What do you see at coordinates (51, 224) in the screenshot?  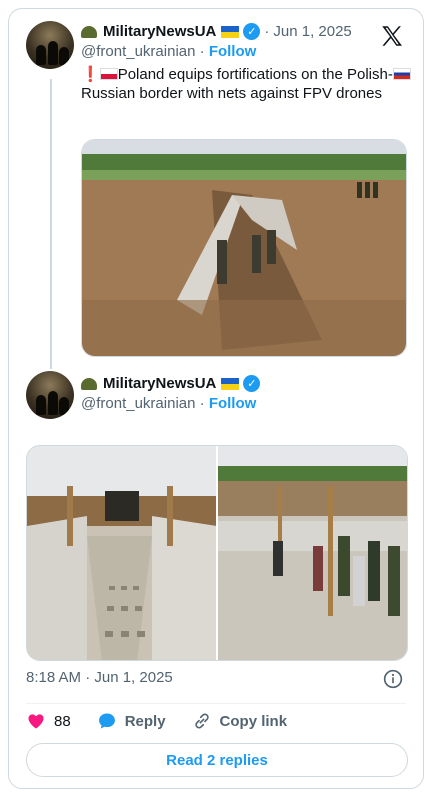 I see `thread-connector` at bounding box center [51, 224].